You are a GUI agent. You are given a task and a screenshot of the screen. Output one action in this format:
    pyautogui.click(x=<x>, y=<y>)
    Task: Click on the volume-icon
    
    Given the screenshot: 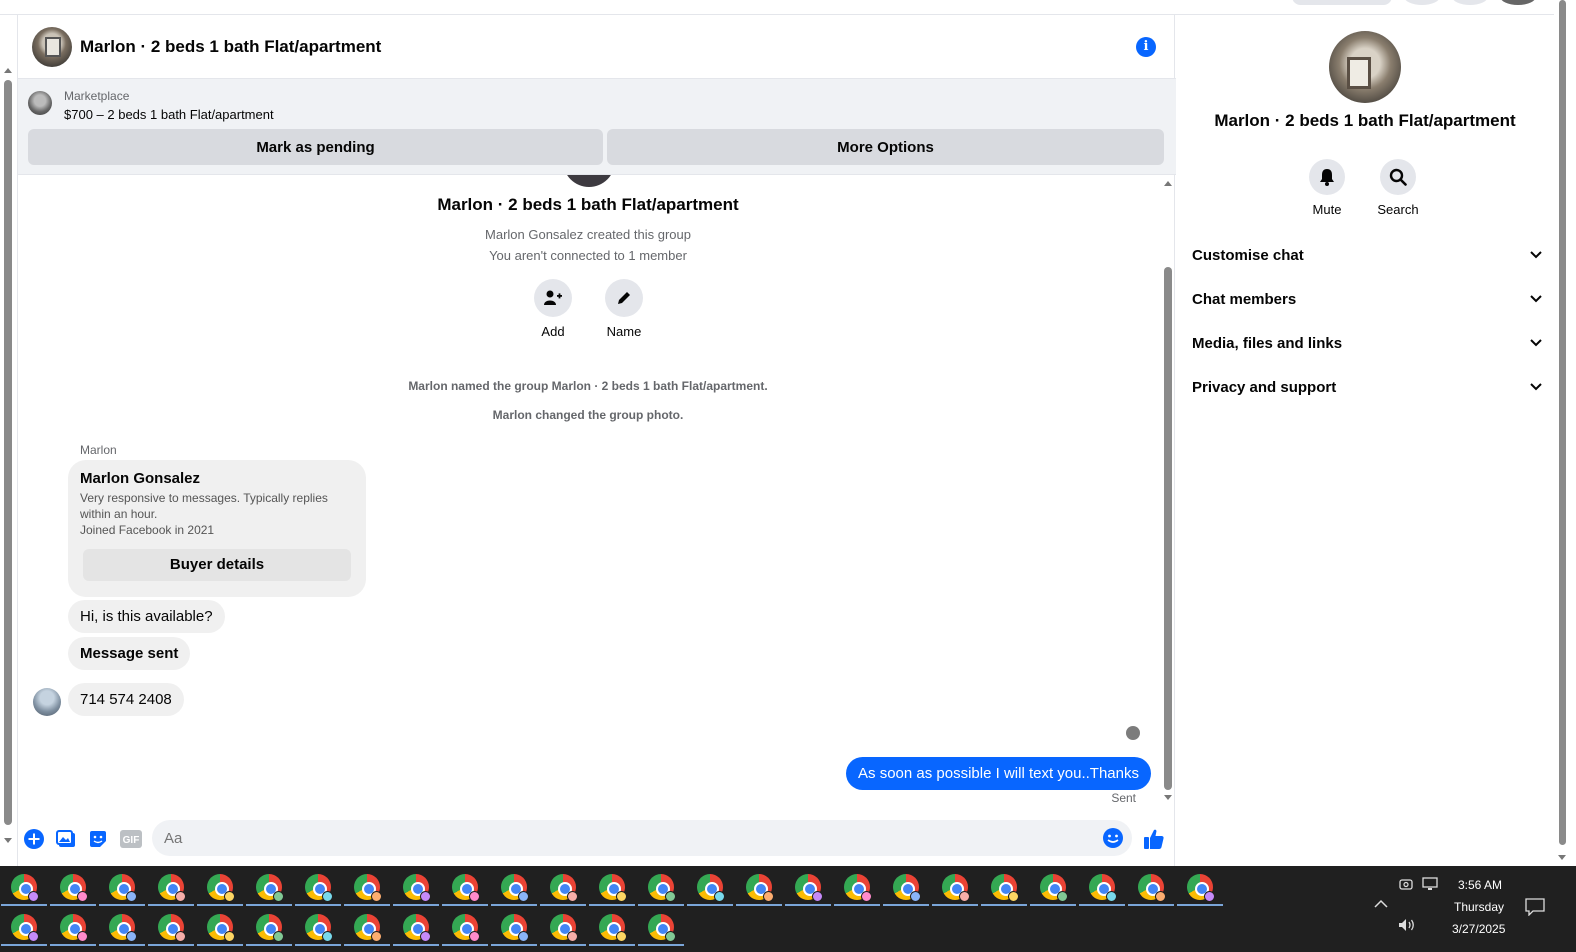 What is the action you would take?
    pyautogui.click(x=1407, y=926)
    